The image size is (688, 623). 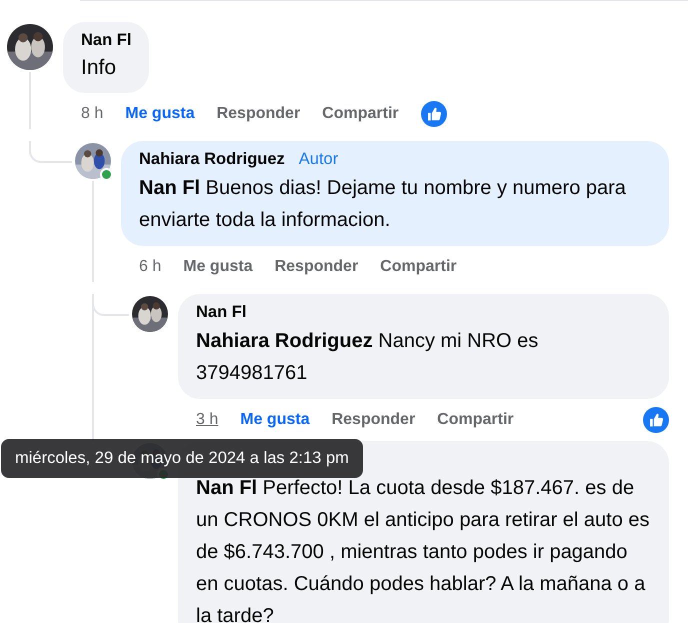 What do you see at coordinates (92, 114) in the screenshot?
I see `timestamp-link: 8 h` at bounding box center [92, 114].